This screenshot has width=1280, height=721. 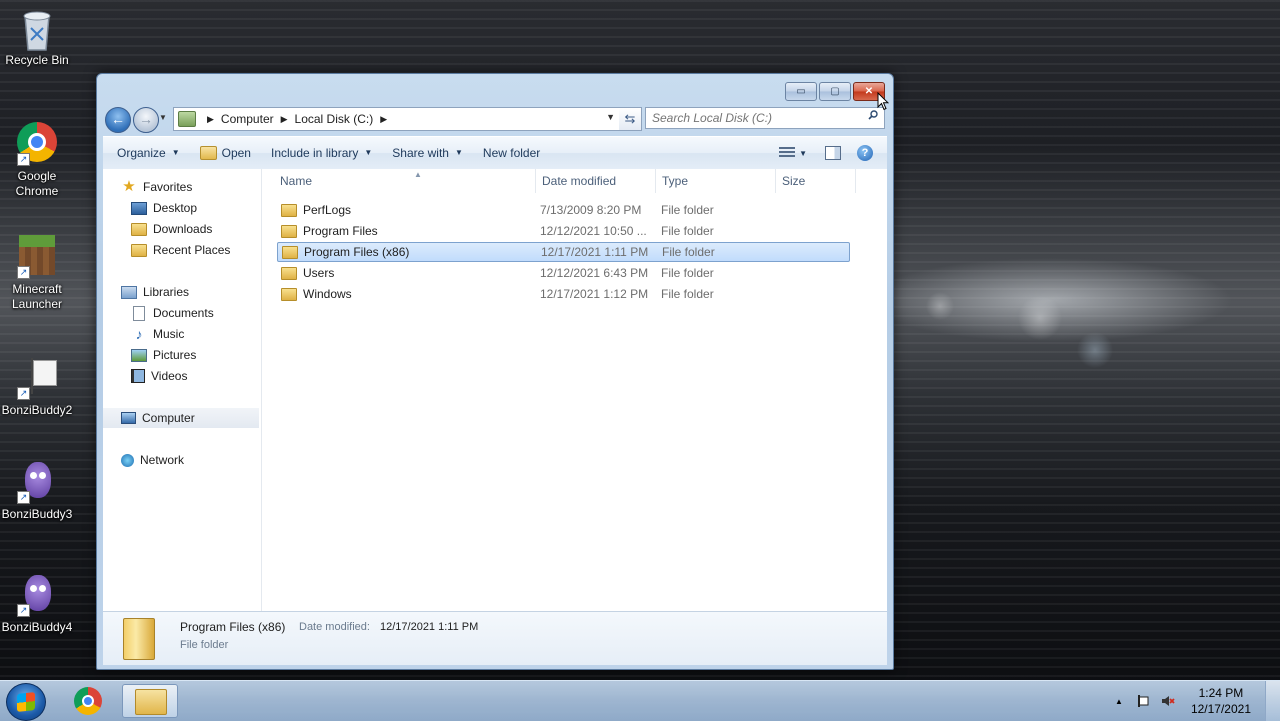 I want to click on file-row: PerfLogs 7/13/2009 8:20 PM File folder, so click(x=563, y=210).